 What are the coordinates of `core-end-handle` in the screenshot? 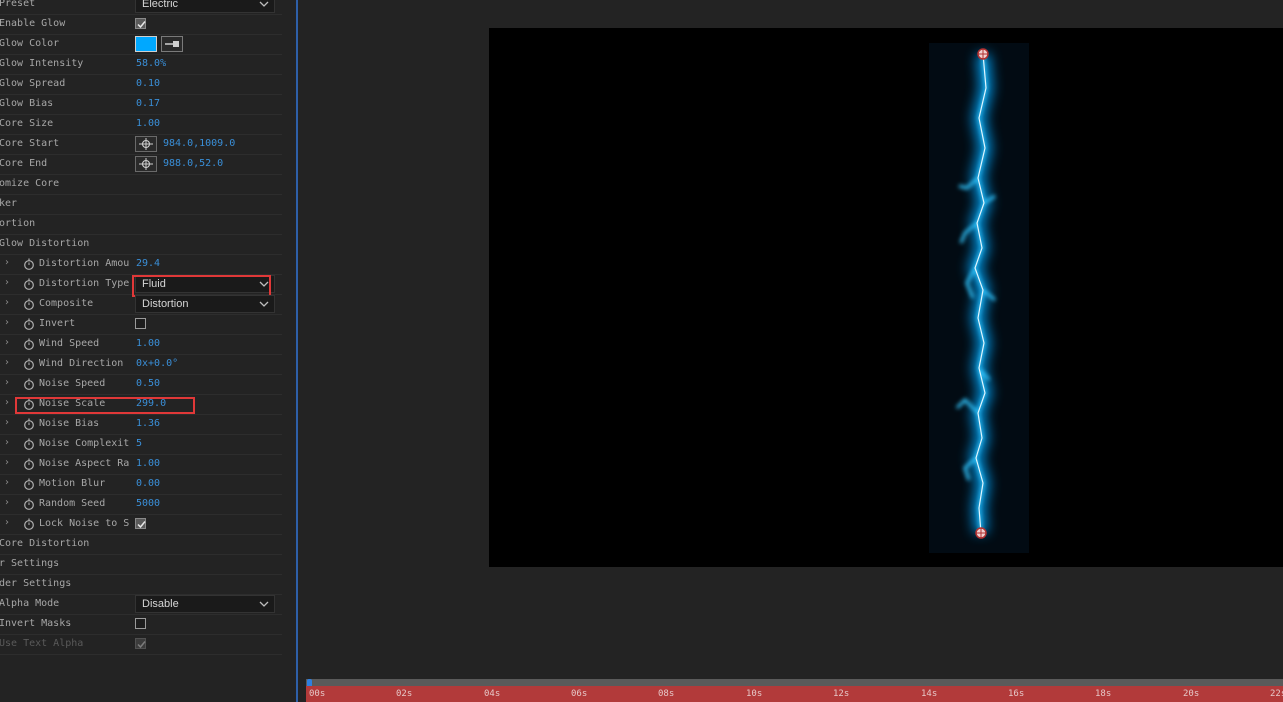 It's located at (983, 54).